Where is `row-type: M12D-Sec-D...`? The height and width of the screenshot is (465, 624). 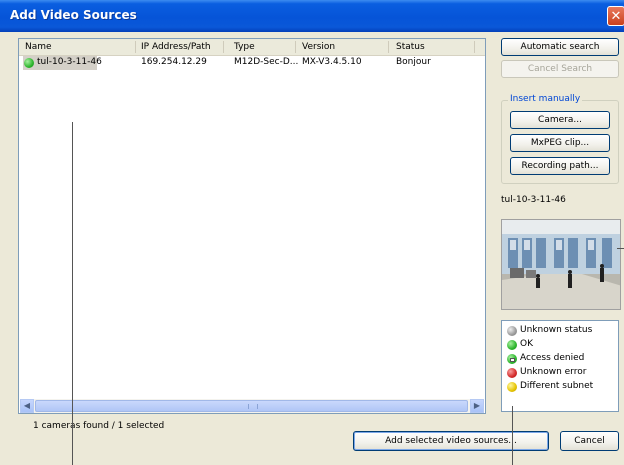
row-type: M12D-Sec-D... is located at coordinates (266, 62).